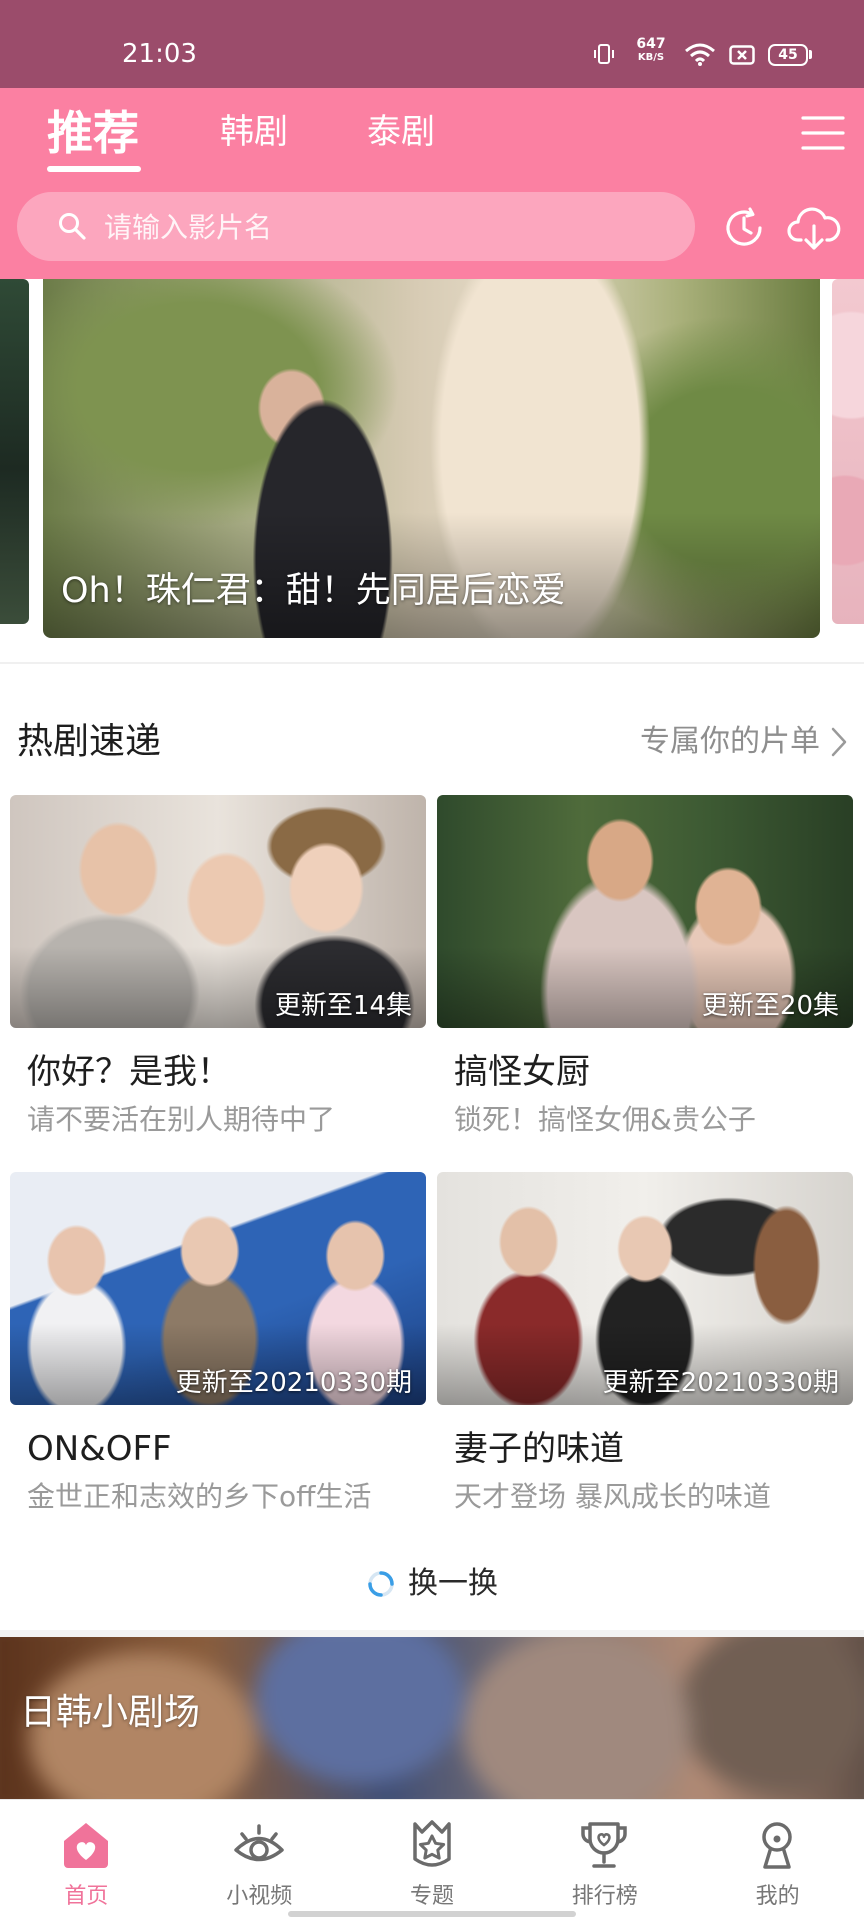 This screenshot has height=1920, width=864. Describe the element at coordinates (432, 1914) in the screenshot. I see `home-indicator` at that location.